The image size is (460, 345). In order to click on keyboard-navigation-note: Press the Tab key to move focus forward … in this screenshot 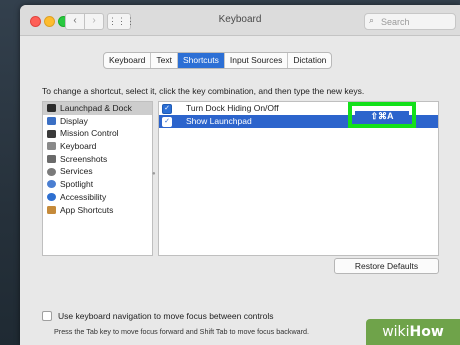, I will do `click(182, 331)`.